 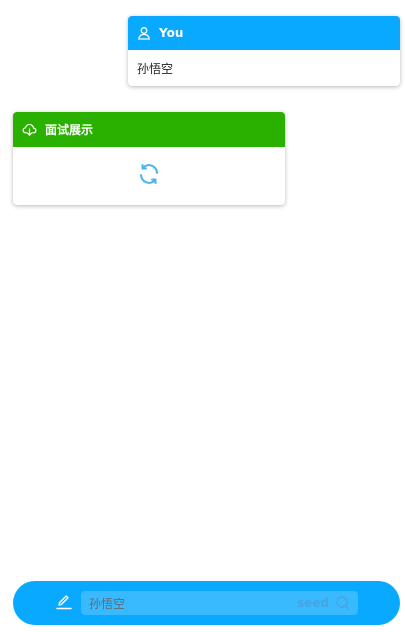 I want to click on chat-input-bar: seed, so click(x=206, y=603).